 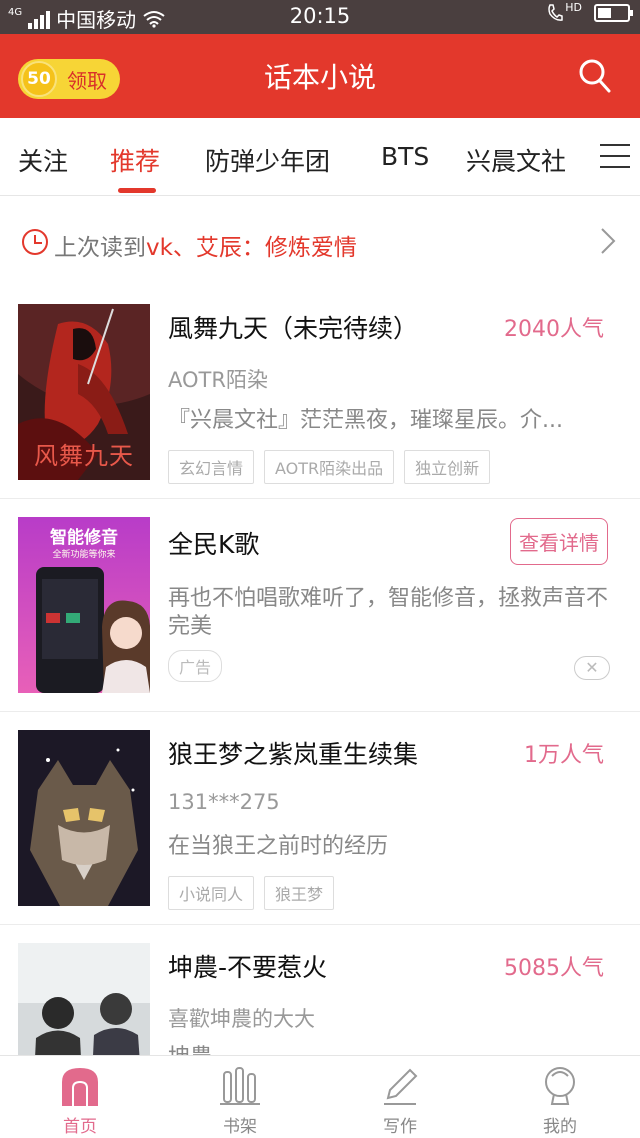 What do you see at coordinates (195, 666) in the screenshot?
I see `ad-label: 广告` at bounding box center [195, 666].